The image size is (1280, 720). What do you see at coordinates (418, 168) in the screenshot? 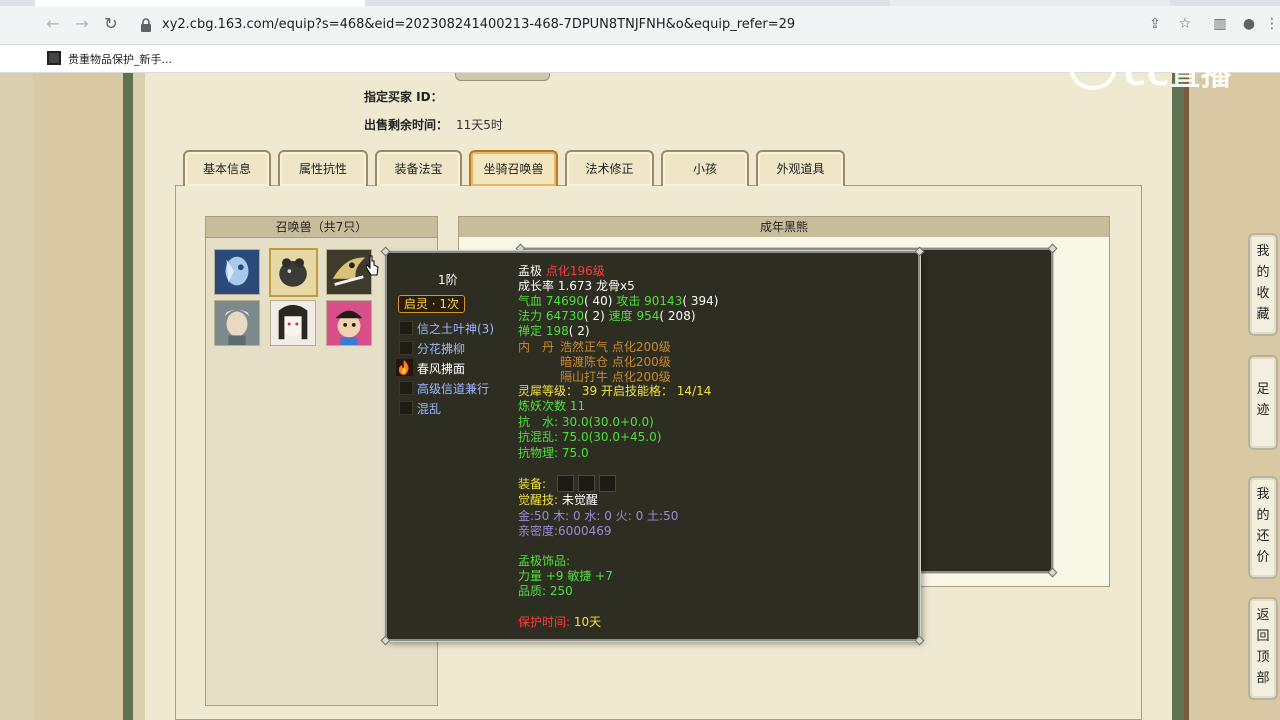
I see `tab-equipment: 装备法宝` at bounding box center [418, 168].